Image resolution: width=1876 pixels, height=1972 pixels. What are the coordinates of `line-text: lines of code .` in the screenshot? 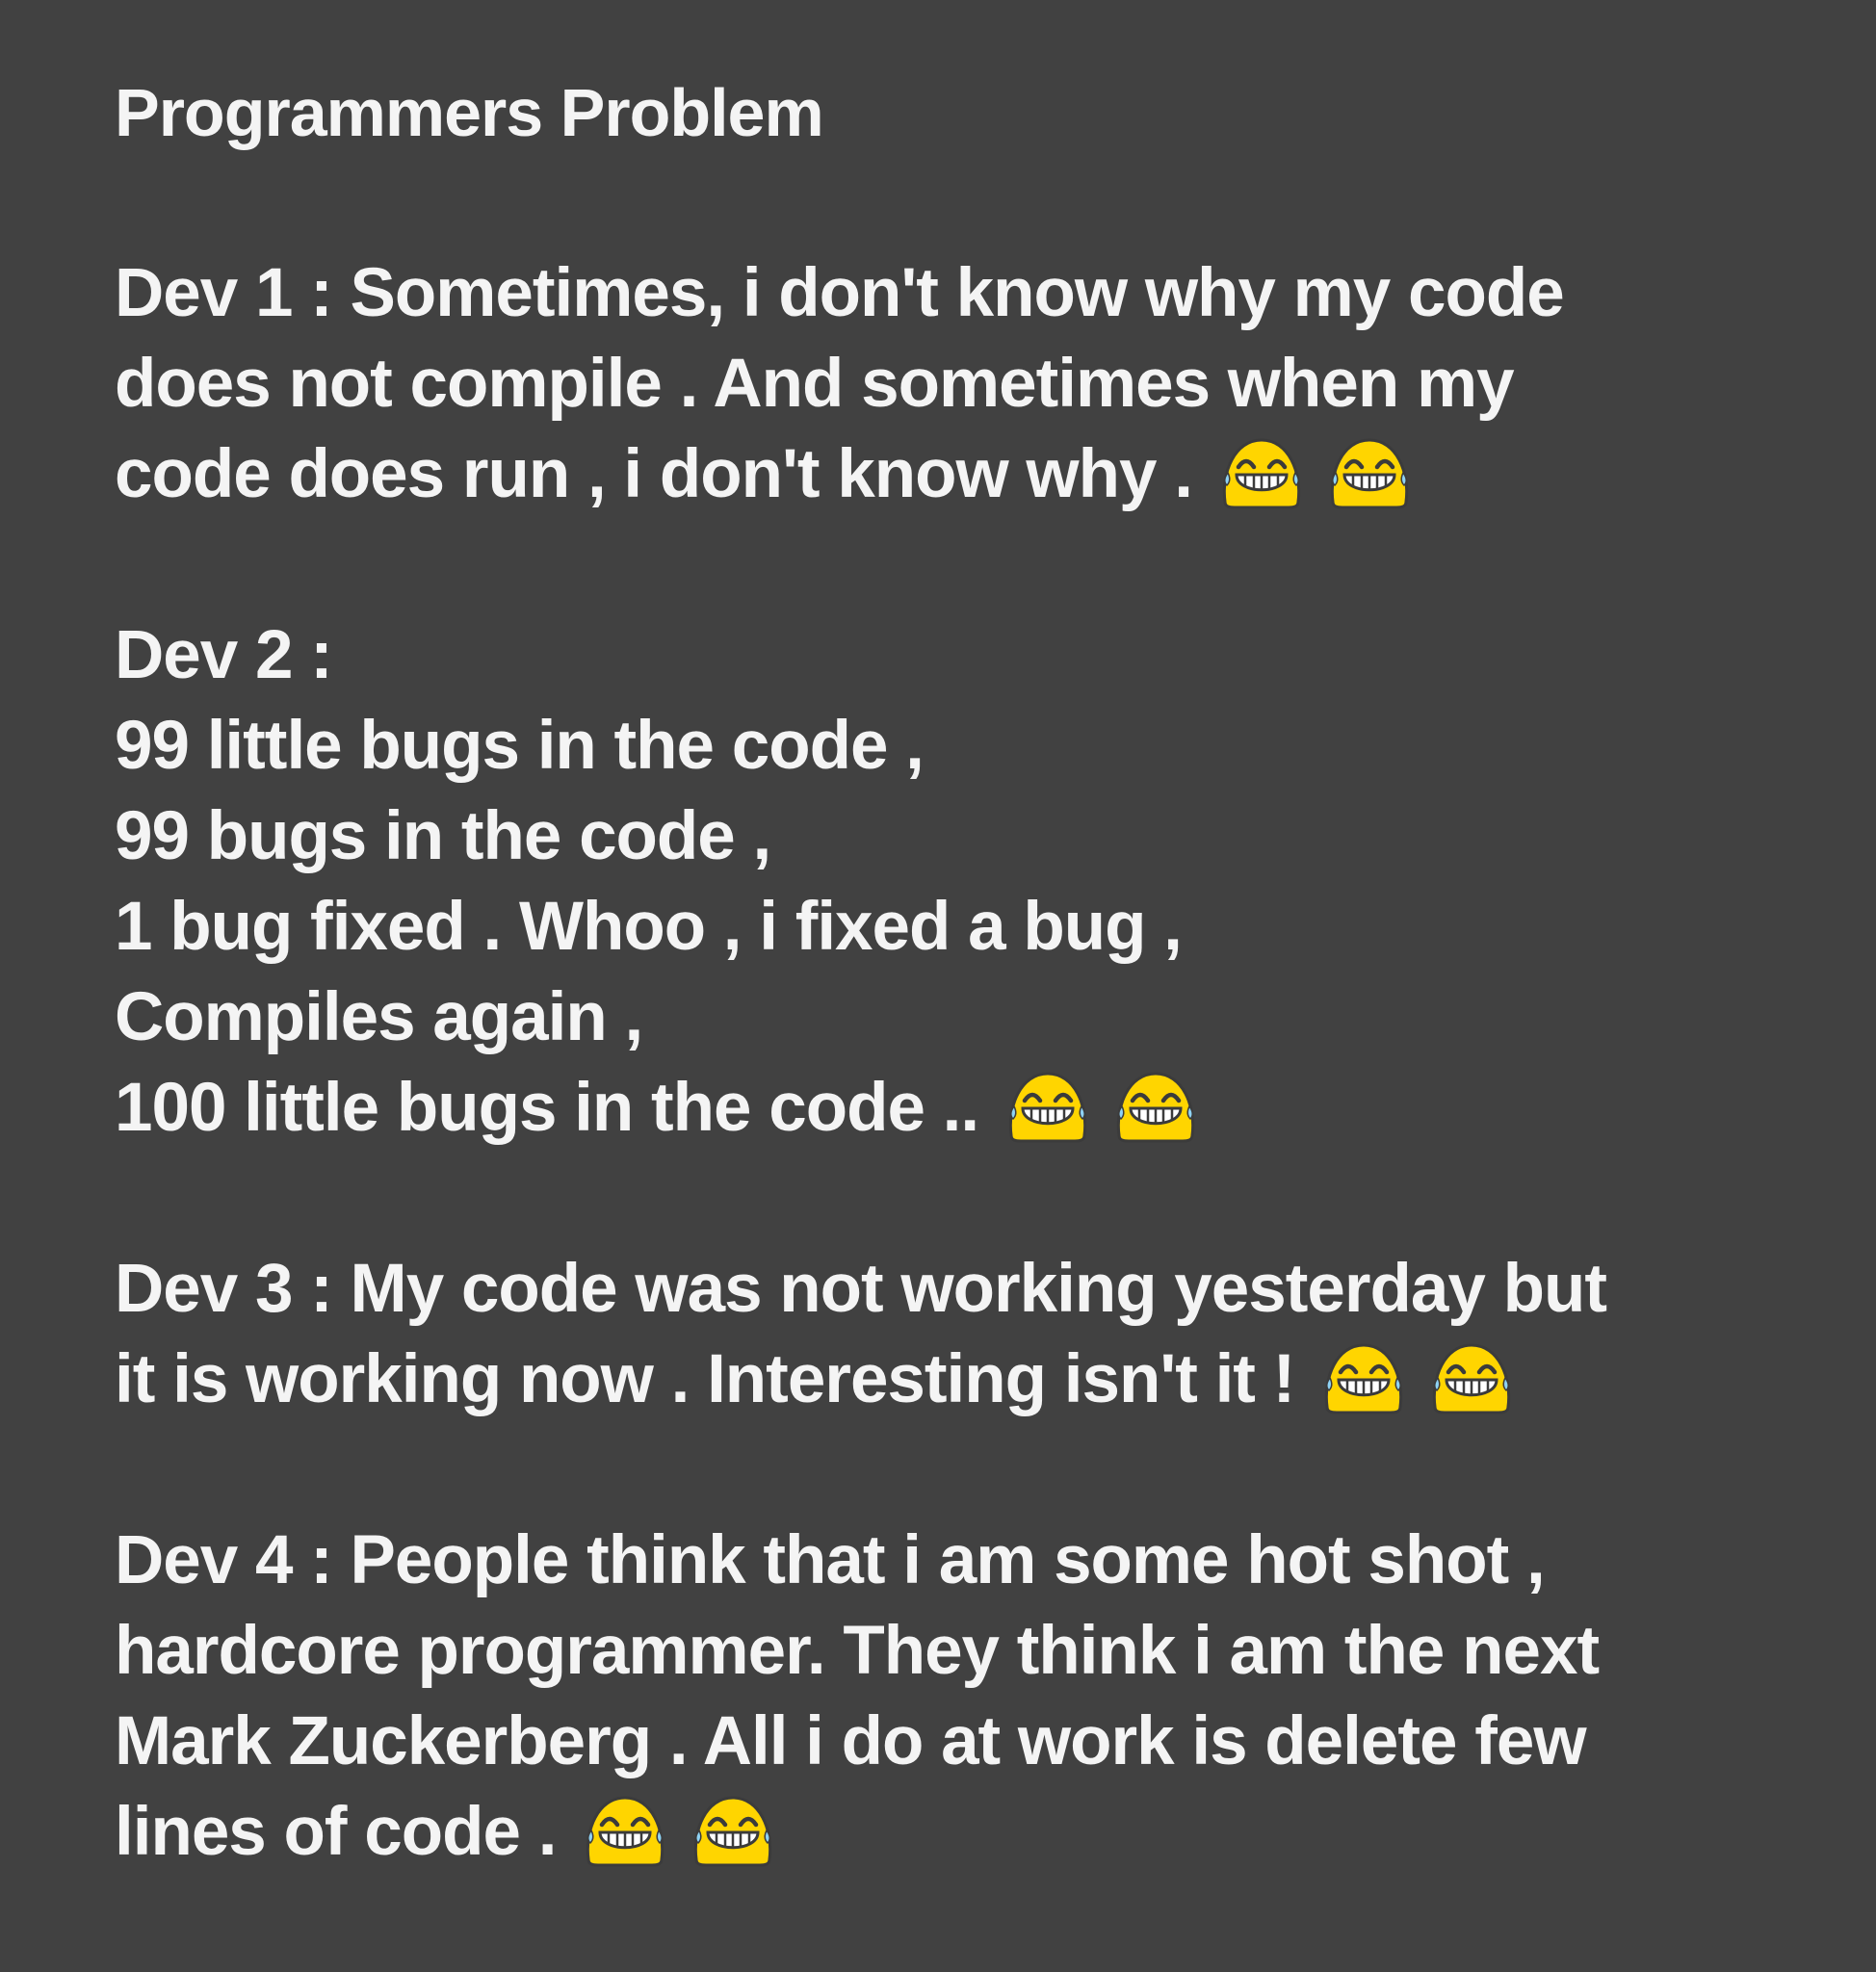 It's located at (336, 1832).